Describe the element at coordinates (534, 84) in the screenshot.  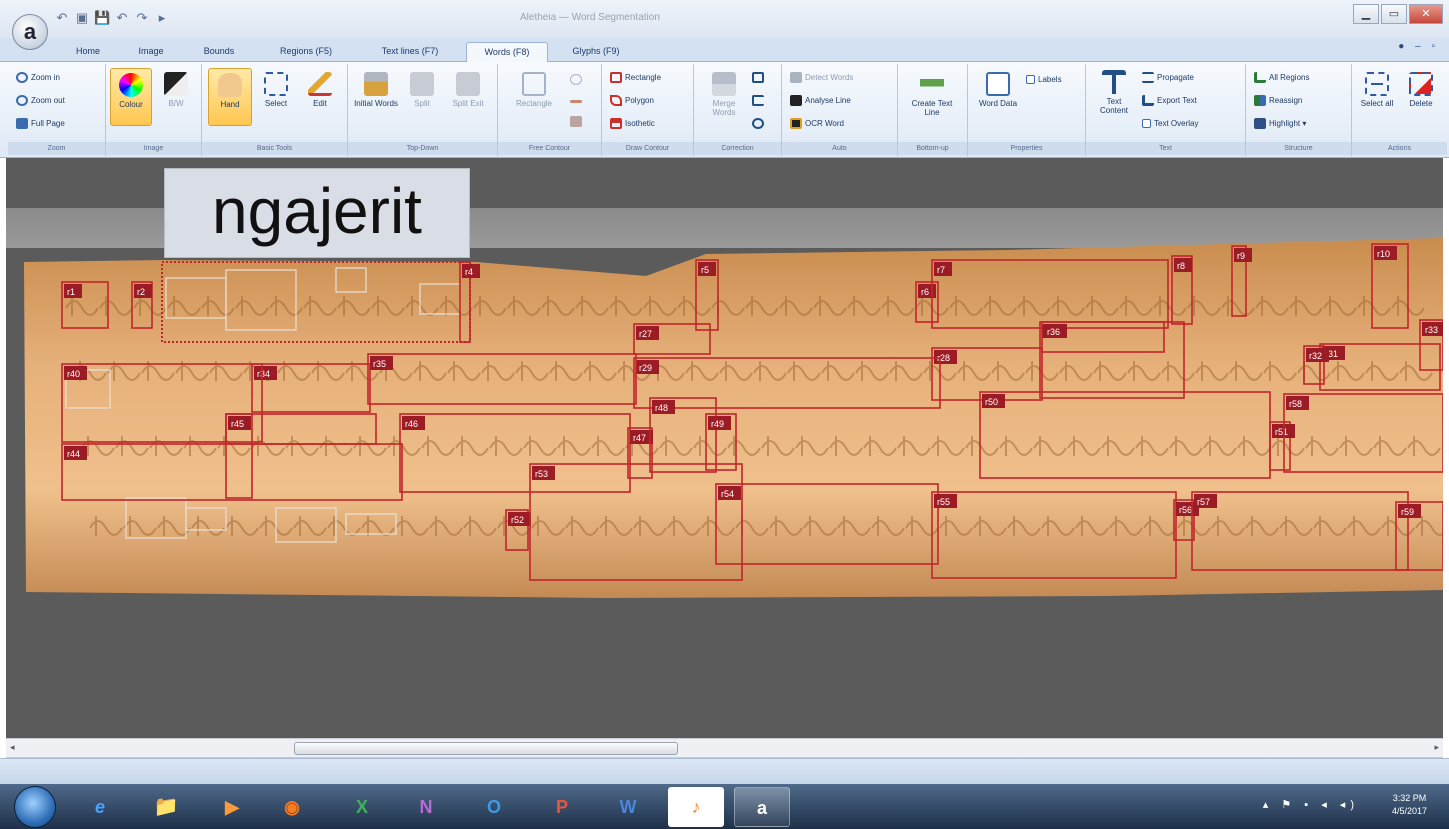
I see `free-rectangle-icon` at that location.